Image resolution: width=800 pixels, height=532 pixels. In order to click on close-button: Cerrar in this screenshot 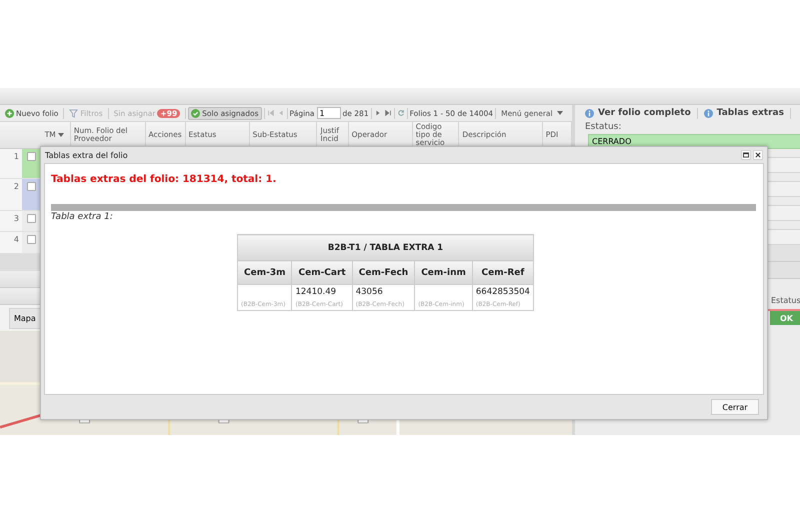, I will do `click(735, 407)`.